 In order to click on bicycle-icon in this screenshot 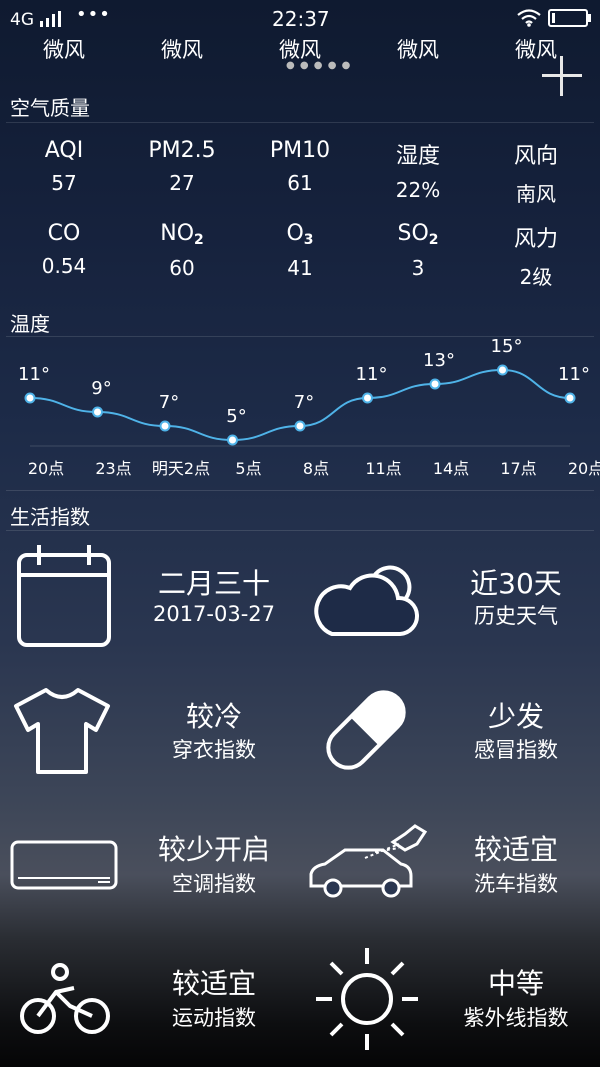, I will do `click(65, 998)`.